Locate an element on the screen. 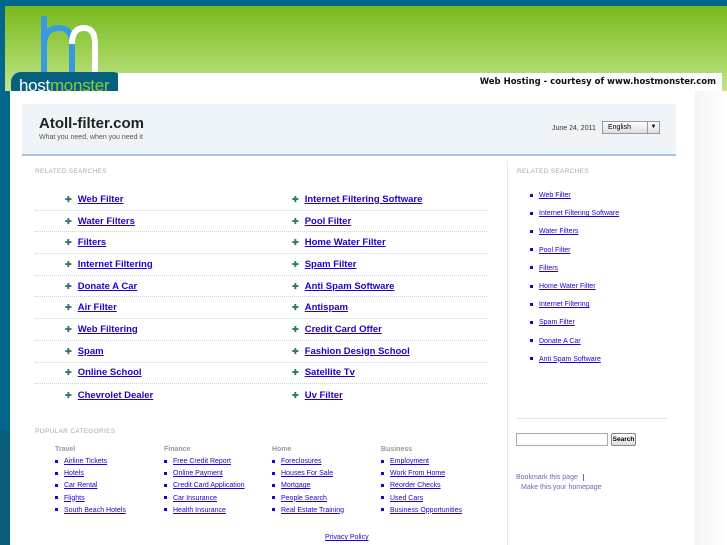 The height and width of the screenshot is (545, 727). list-item: Health Insurance is located at coordinates (219, 513).